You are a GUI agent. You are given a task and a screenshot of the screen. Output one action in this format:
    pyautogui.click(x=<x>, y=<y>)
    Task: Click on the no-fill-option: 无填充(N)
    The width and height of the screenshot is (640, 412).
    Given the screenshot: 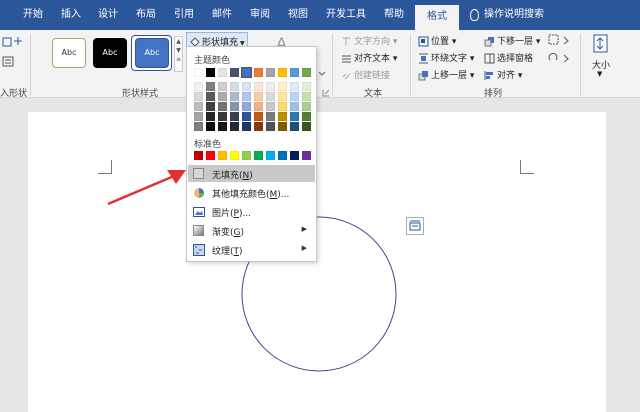 What is the action you would take?
    pyautogui.click(x=251, y=173)
    